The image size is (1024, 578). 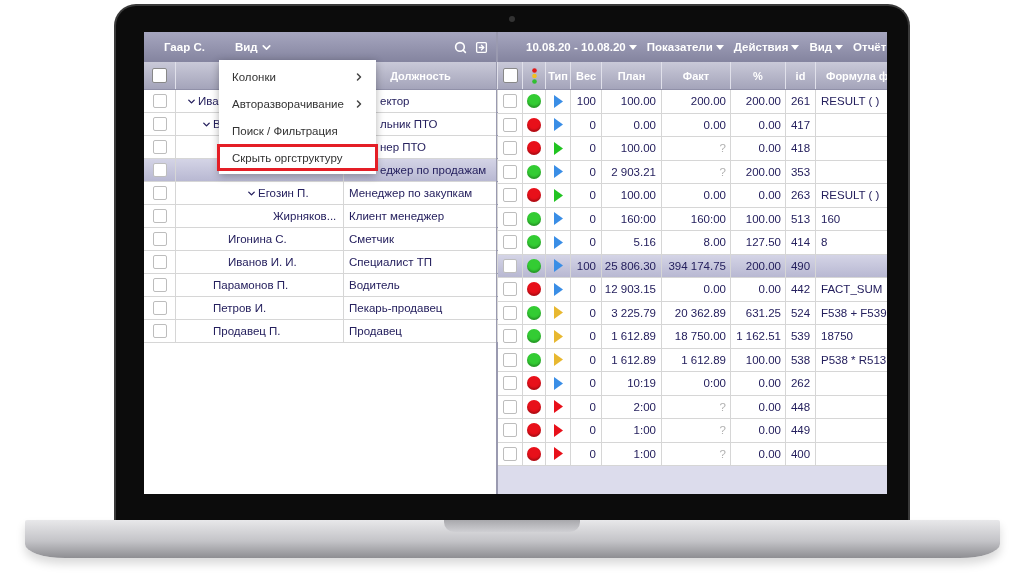 What do you see at coordinates (800, 406) in the screenshot?
I see `table-cell: 448` at bounding box center [800, 406].